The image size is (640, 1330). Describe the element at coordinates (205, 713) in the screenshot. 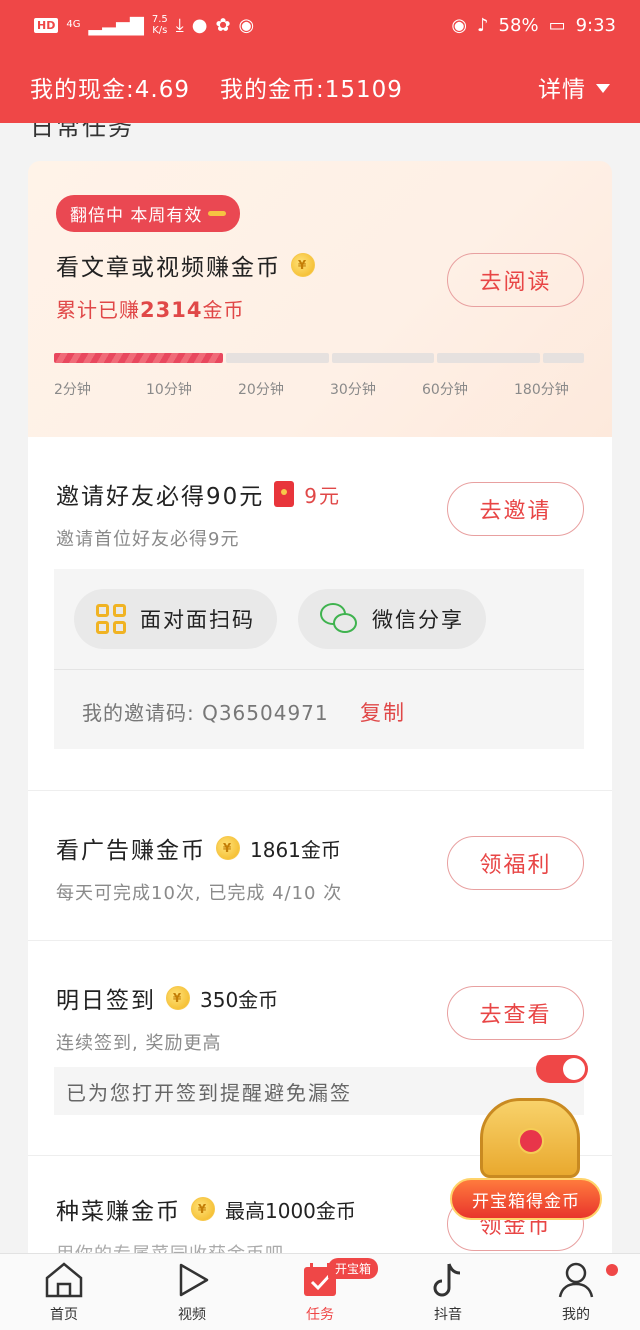

I see `invite-code: 我的邀请码: Q36504971` at that location.